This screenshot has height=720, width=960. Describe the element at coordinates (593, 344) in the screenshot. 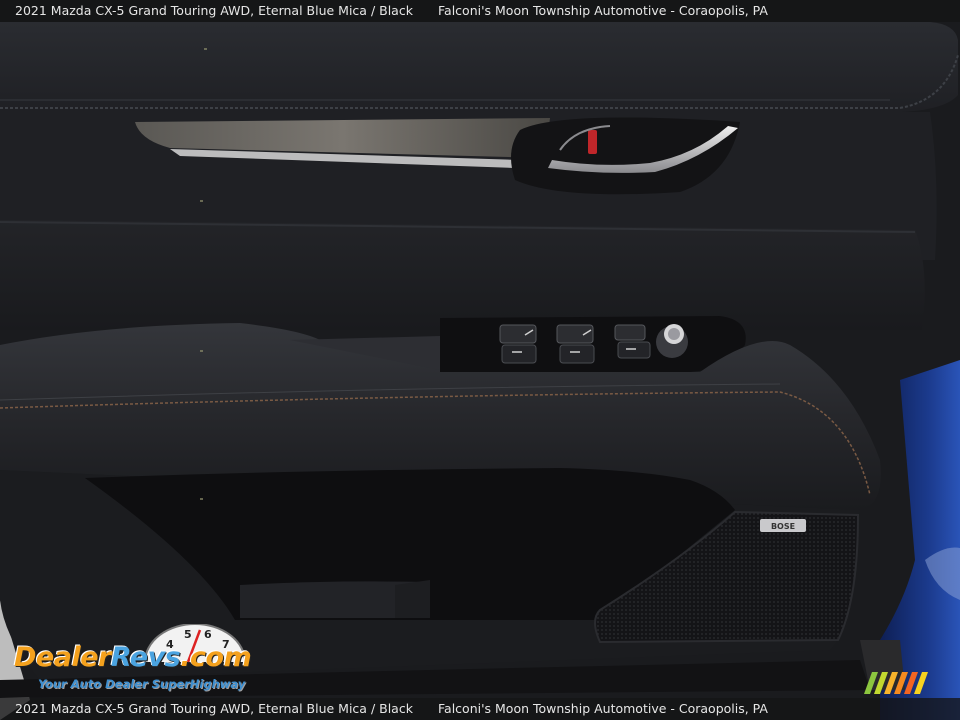

I see `switch-pod` at that location.